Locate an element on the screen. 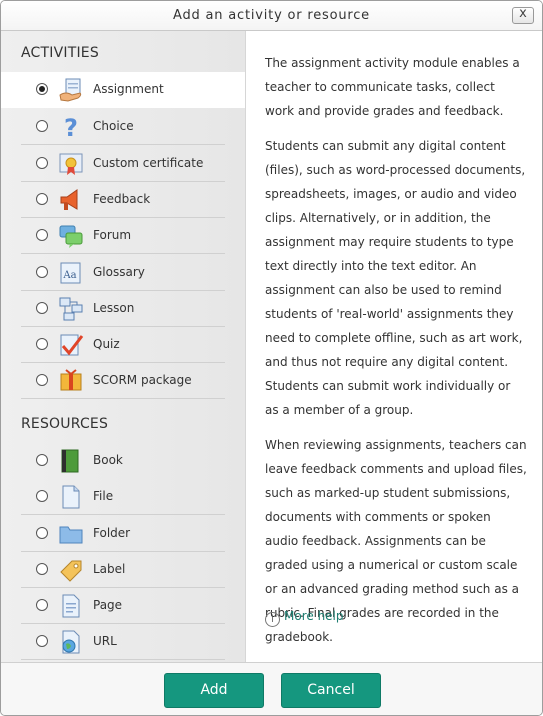  file-icon is located at coordinates (71, 497).